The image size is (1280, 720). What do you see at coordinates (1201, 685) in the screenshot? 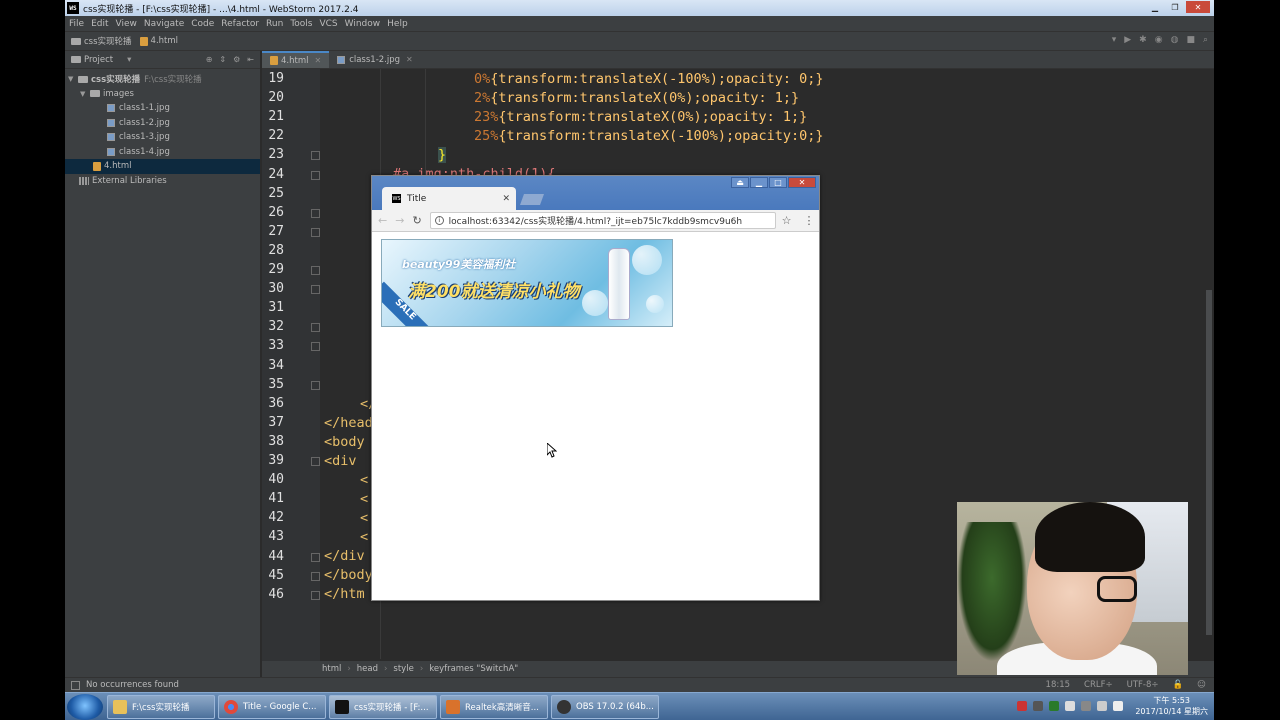
I see `inspector-icon: ☺` at bounding box center [1201, 685].